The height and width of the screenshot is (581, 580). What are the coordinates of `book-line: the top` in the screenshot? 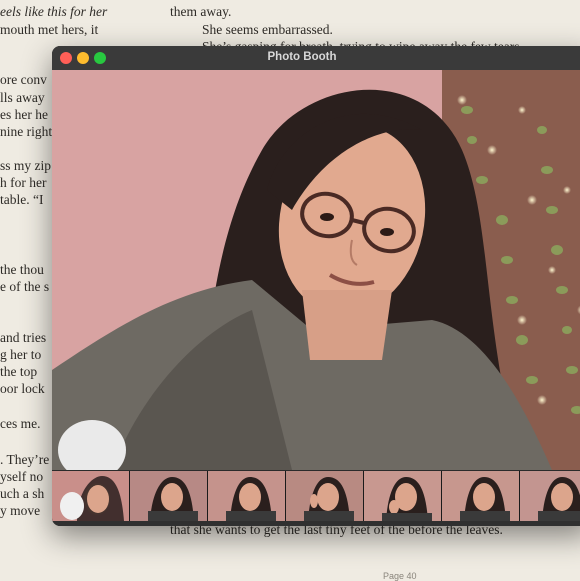 It's located at (19, 371).